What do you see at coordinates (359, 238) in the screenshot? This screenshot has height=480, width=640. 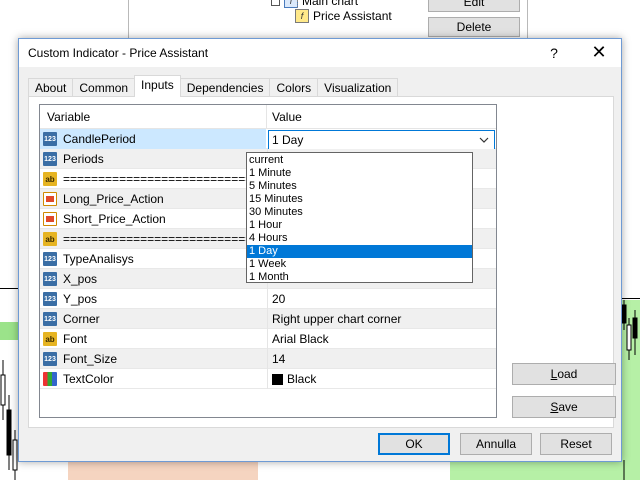 I see `dropdown-option: 4 Hours` at bounding box center [359, 238].